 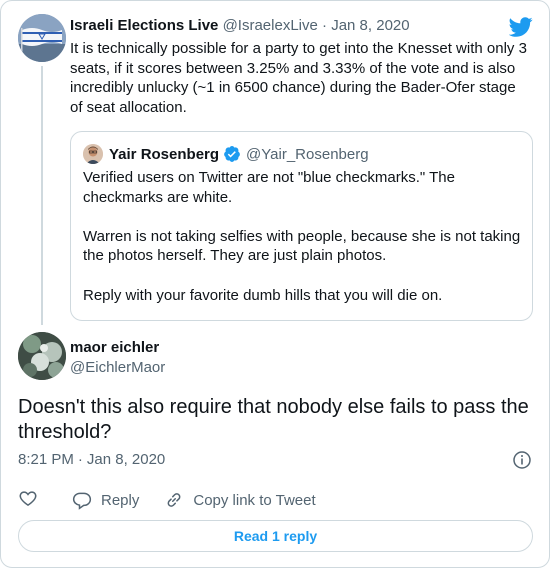 What do you see at coordinates (232, 154) in the screenshot?
I see `verified-badge-icon` at bounding box center [232, 154].